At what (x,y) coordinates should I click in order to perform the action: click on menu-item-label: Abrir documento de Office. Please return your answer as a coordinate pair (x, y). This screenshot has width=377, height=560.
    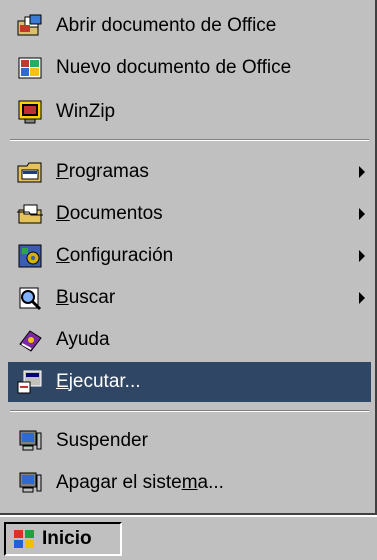
    Looking at the image, I should click on (166, 25).